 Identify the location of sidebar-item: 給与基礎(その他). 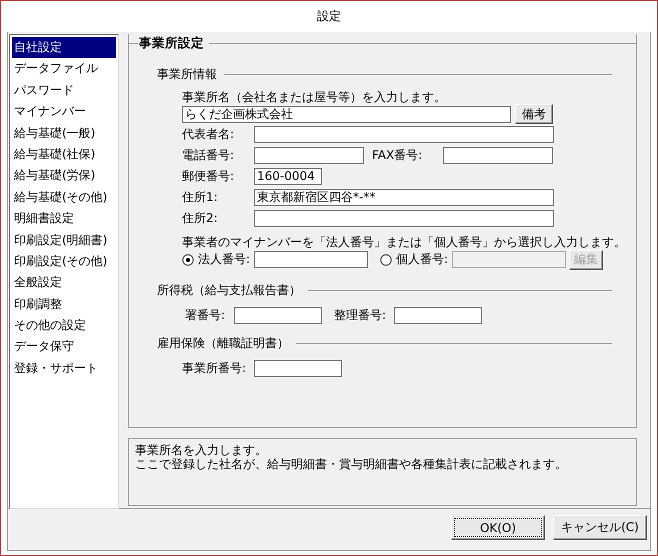
(64, 197).